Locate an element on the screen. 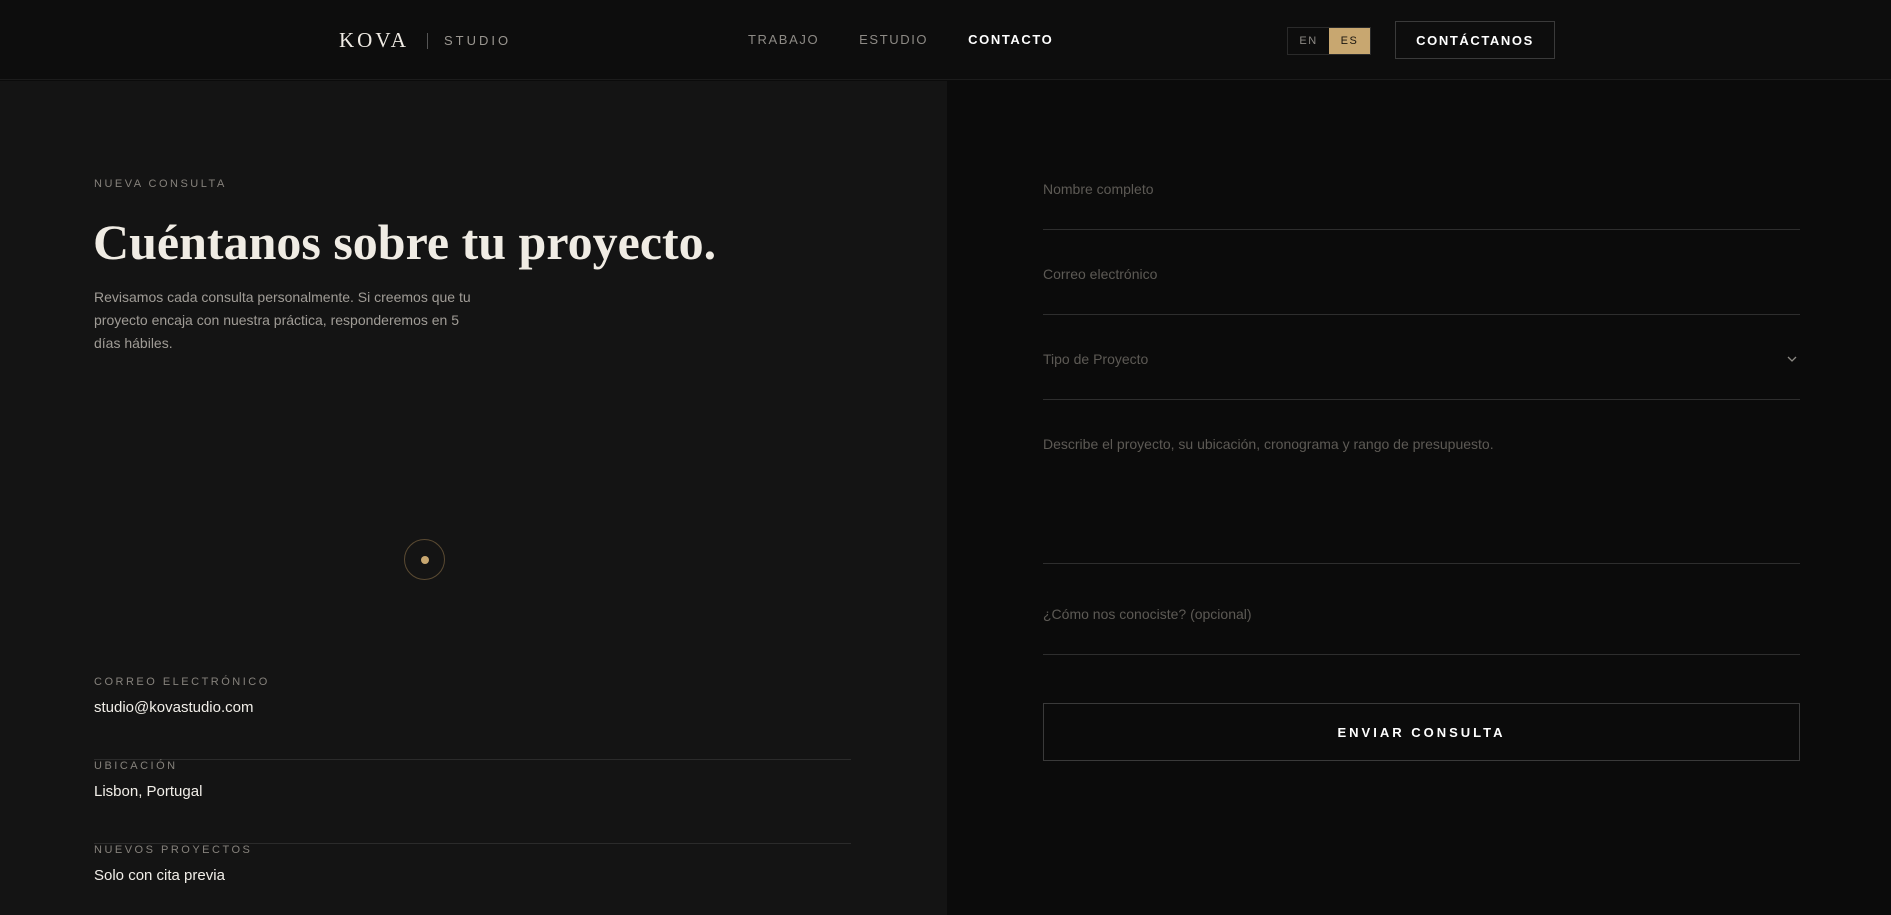  info-value-location: Lisbon, Portugal is located at coordinates (148, 791).